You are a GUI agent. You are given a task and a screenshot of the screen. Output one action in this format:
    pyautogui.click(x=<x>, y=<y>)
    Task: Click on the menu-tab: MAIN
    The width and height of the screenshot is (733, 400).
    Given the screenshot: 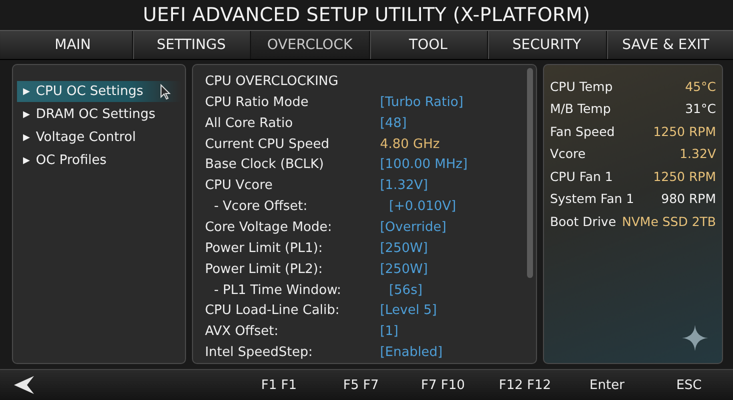 What is the action you would take?
    pyautogui.click(x=73, y=45)
    